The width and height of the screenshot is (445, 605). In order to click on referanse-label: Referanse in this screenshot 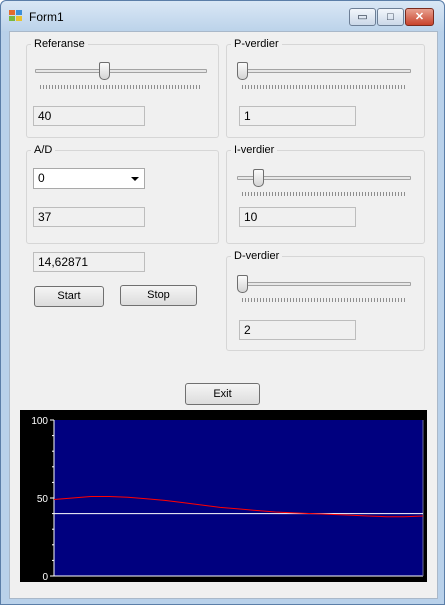, I will do `click(59, 44)`.